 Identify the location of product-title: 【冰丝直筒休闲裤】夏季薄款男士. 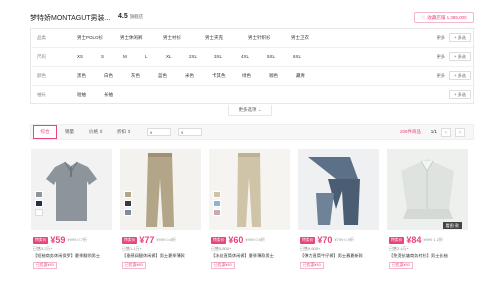
(250, 256).